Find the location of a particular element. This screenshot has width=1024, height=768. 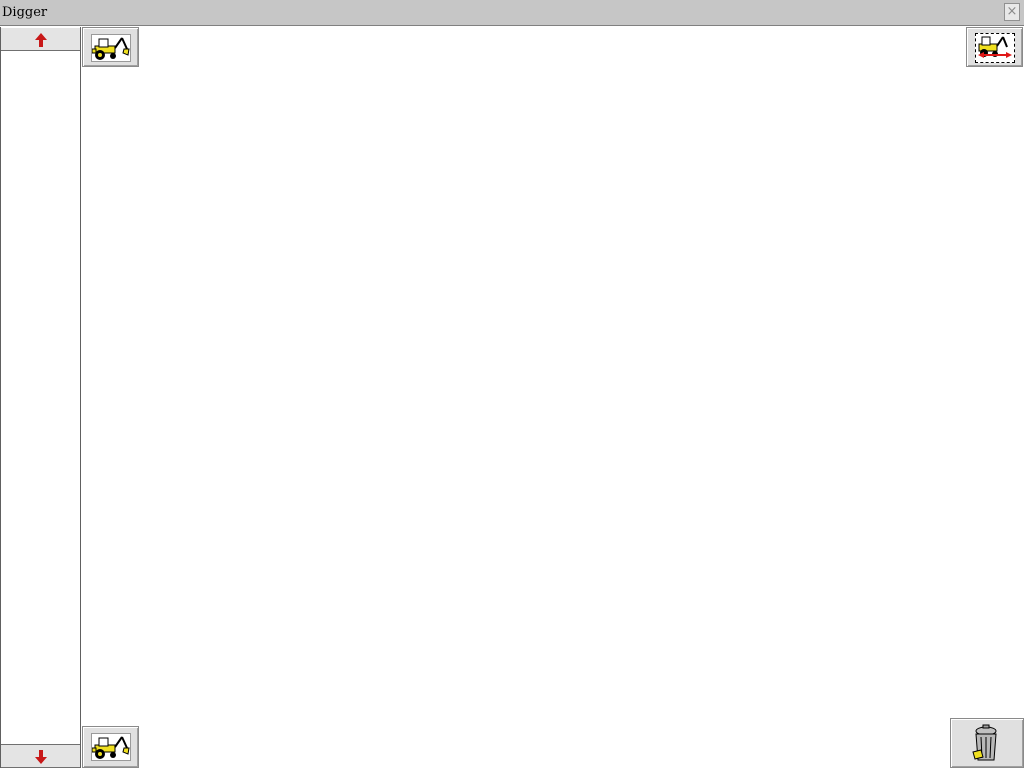

arrow-up-icon is located at coordinates (41, 40).